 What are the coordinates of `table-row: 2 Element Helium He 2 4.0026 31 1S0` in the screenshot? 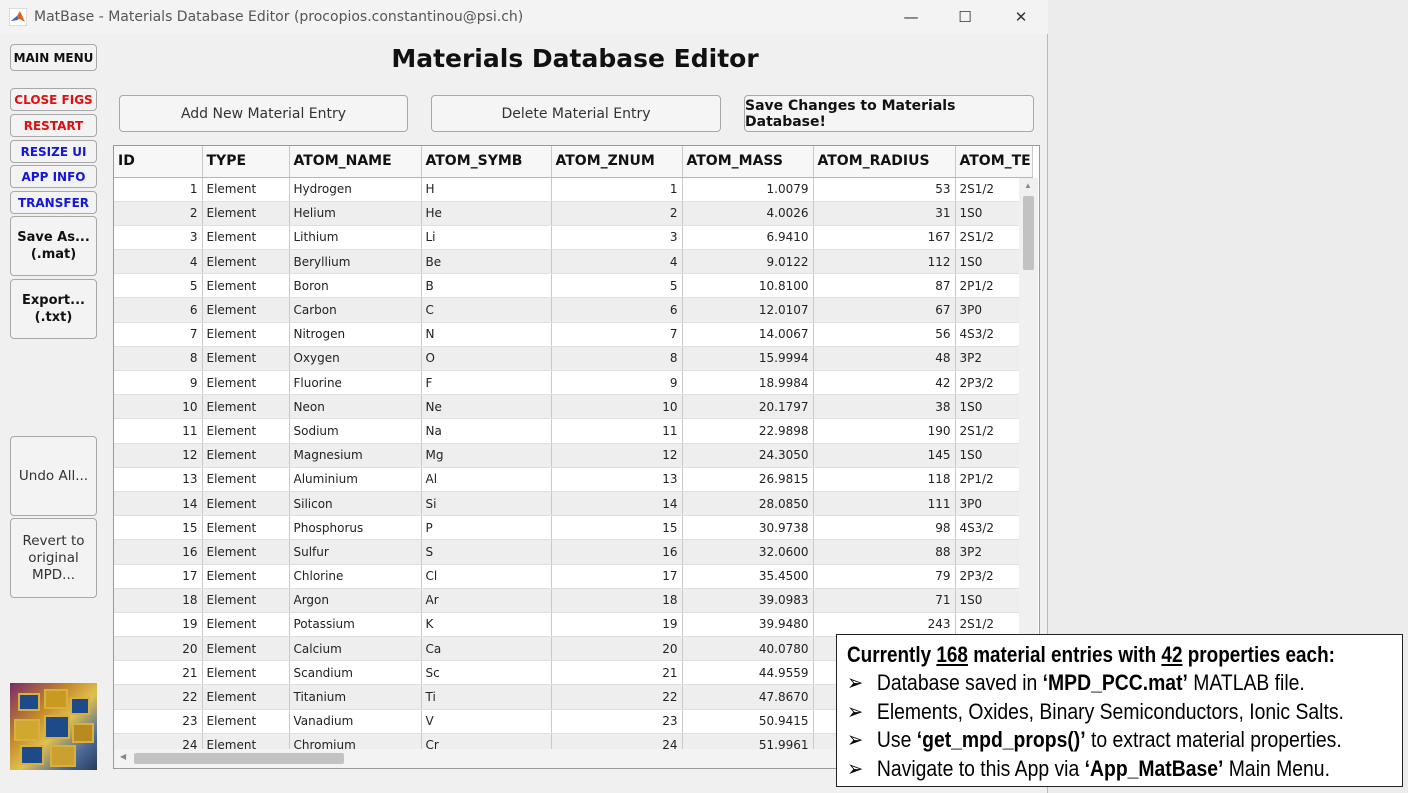 It's located at (573, 213).